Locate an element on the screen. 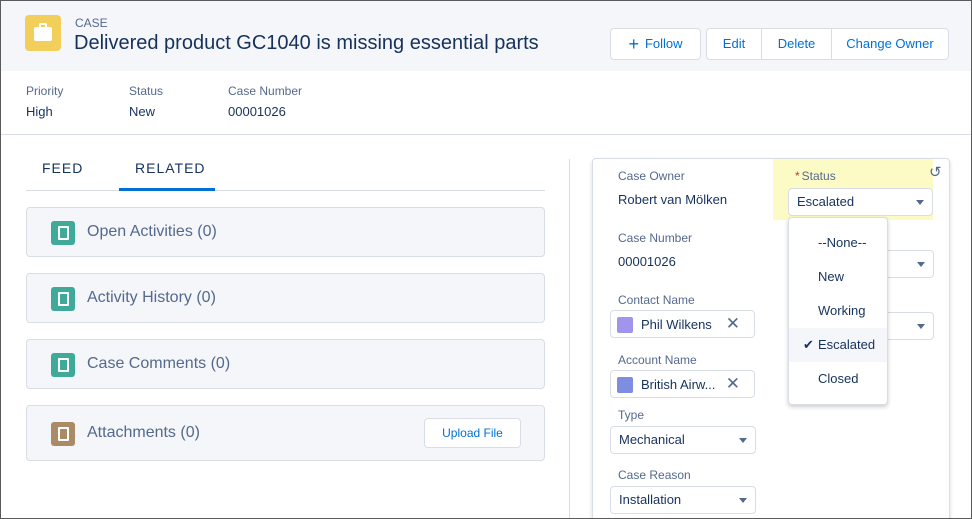 The height and width of the screenshot is (519, 972). attachment-icon is located at coordinates (63, 434).